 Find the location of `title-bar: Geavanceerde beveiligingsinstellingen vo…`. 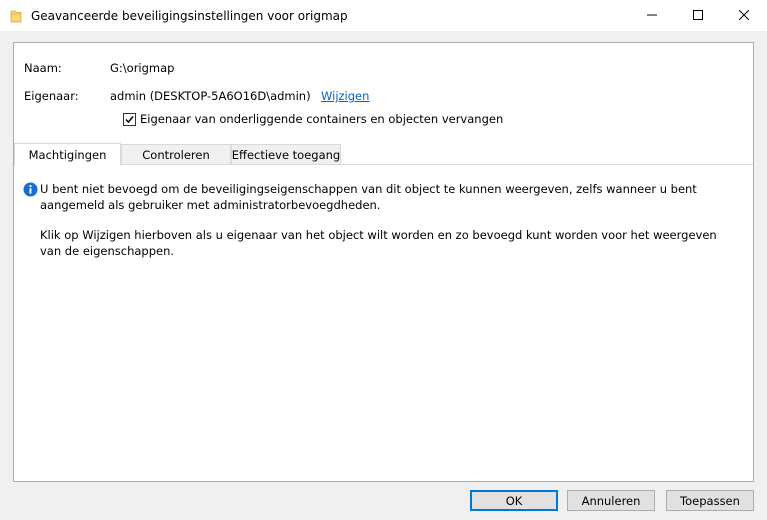

title-bar: Geavanceerde beveiligingsinstellingen vo… is located at coordinates (383, 16).